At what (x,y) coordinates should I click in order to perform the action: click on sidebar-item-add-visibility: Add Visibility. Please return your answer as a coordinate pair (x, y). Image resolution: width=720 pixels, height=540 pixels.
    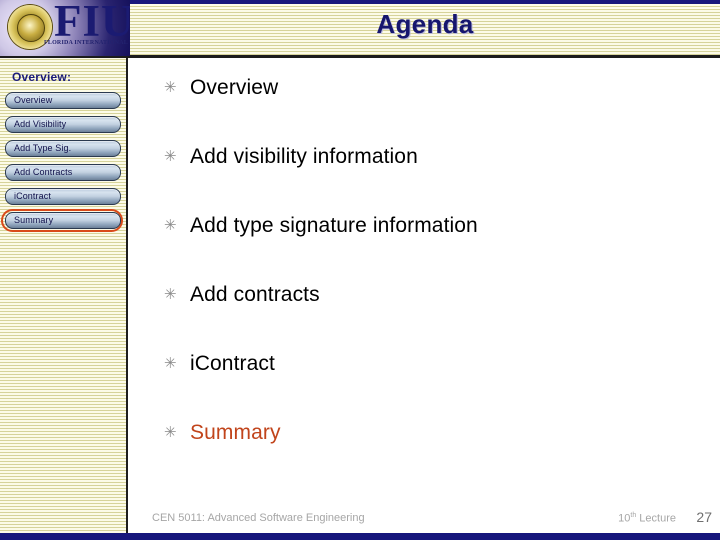
    Looking at the image, I should click on (63, 128).